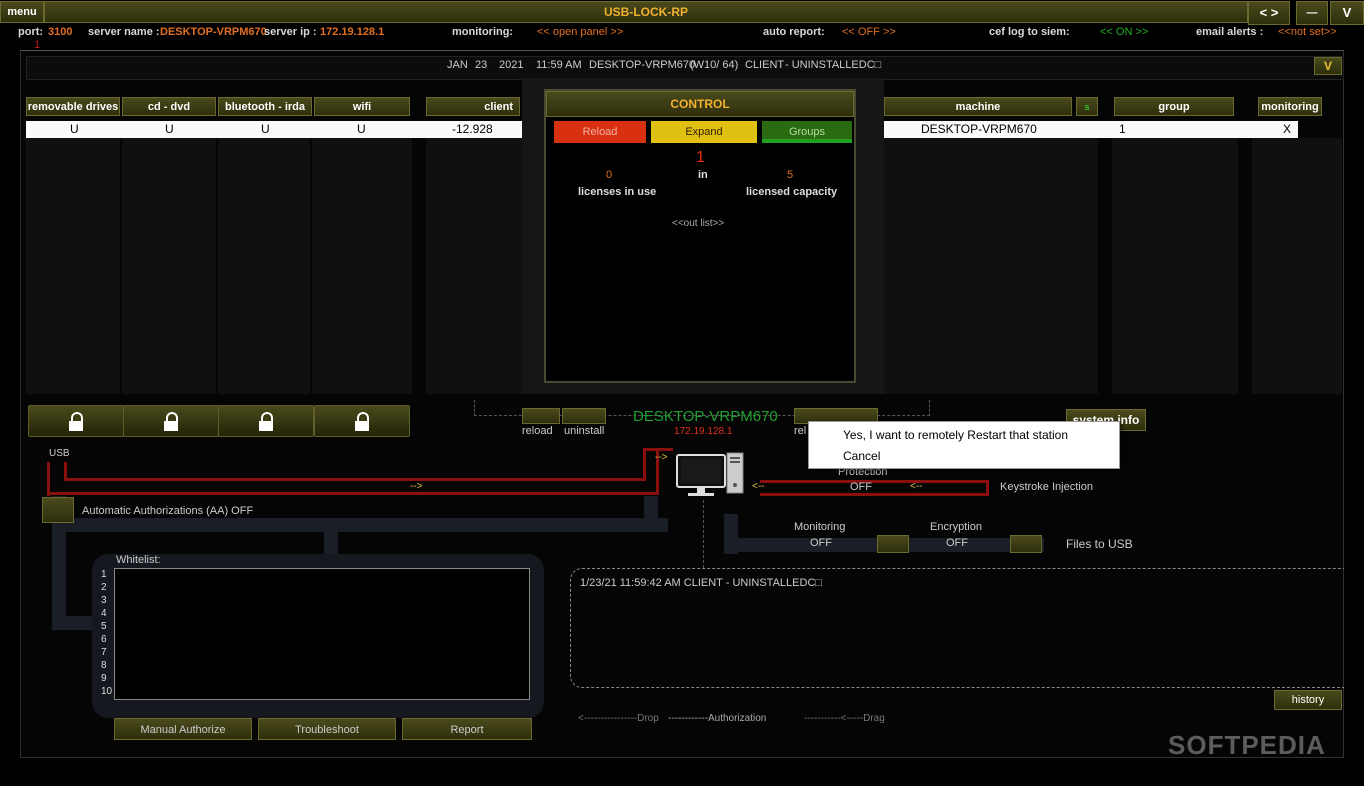 This screenshot has width=1364, height=786. What do you see at coordinates (467, 729) in the screenshot?
I see `report-button: Report` at bounding box center [467, 729].